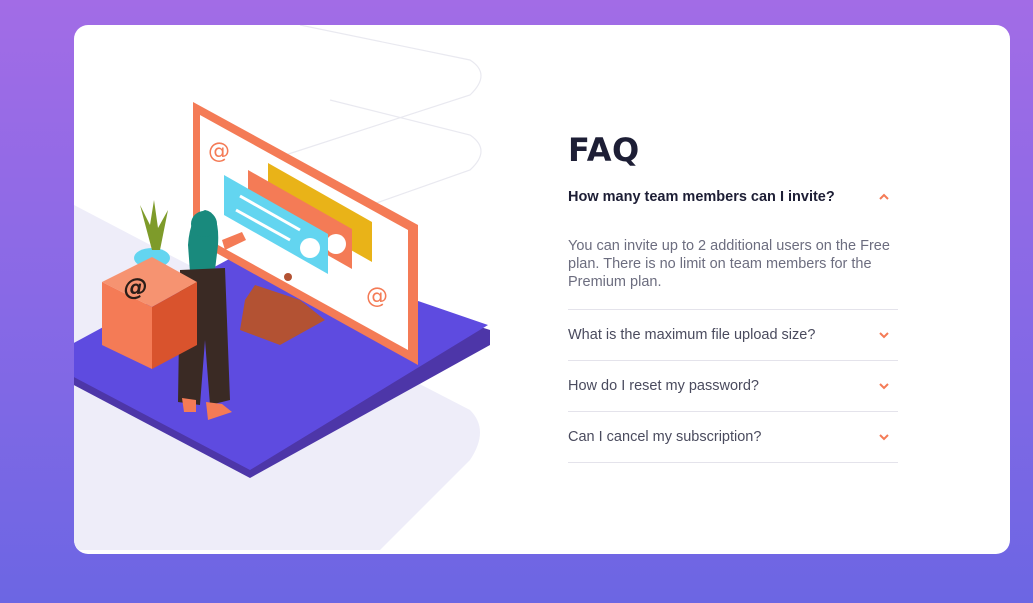 This screenshot has height=603, width=1033. Describe the element at coordinates (604, 150) in the screenshot. I see `faq-title: FAQ` at that location.